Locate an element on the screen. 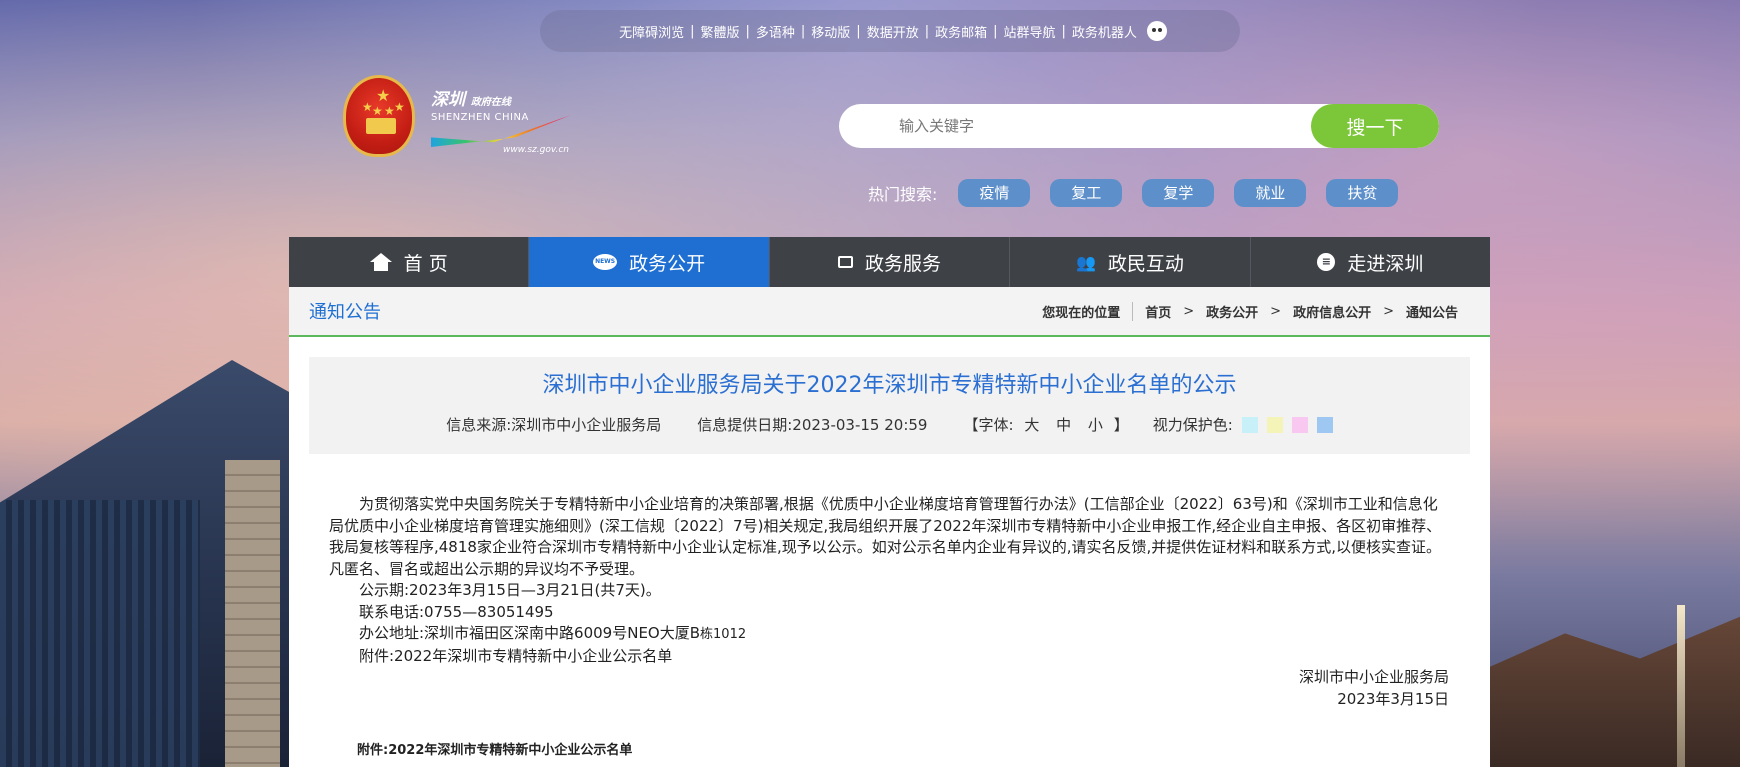  signer: 深圳市中小企业服务局 is located at coordinates (1373, 677).